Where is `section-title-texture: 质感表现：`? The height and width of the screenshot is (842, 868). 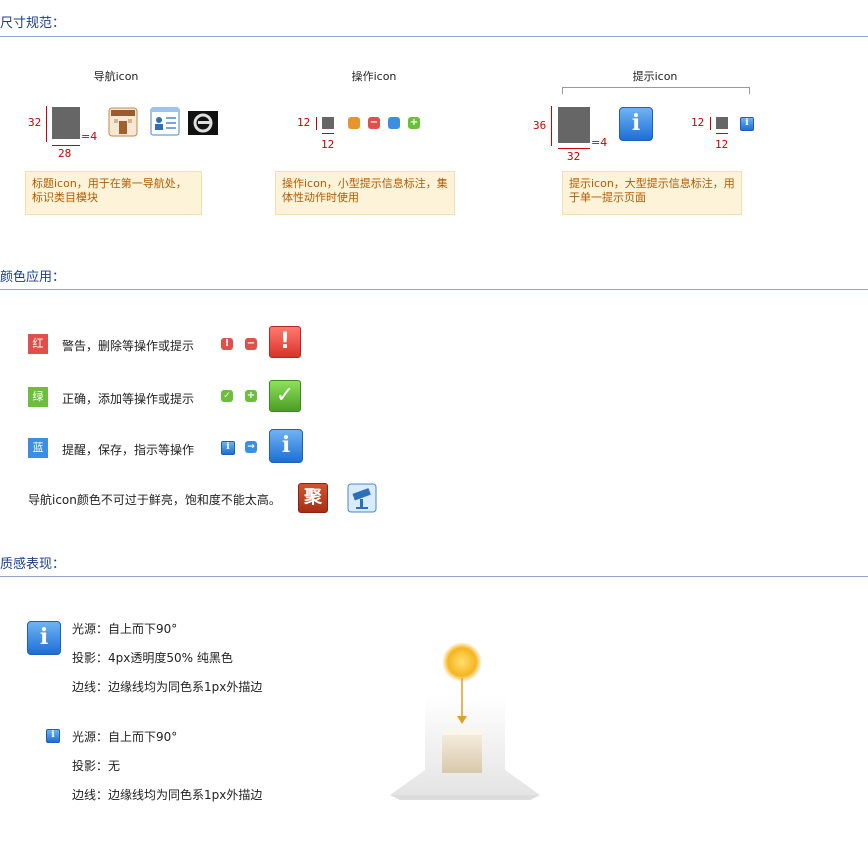 section-title-texture: 质感表现： is located at coordinates (33, 564).